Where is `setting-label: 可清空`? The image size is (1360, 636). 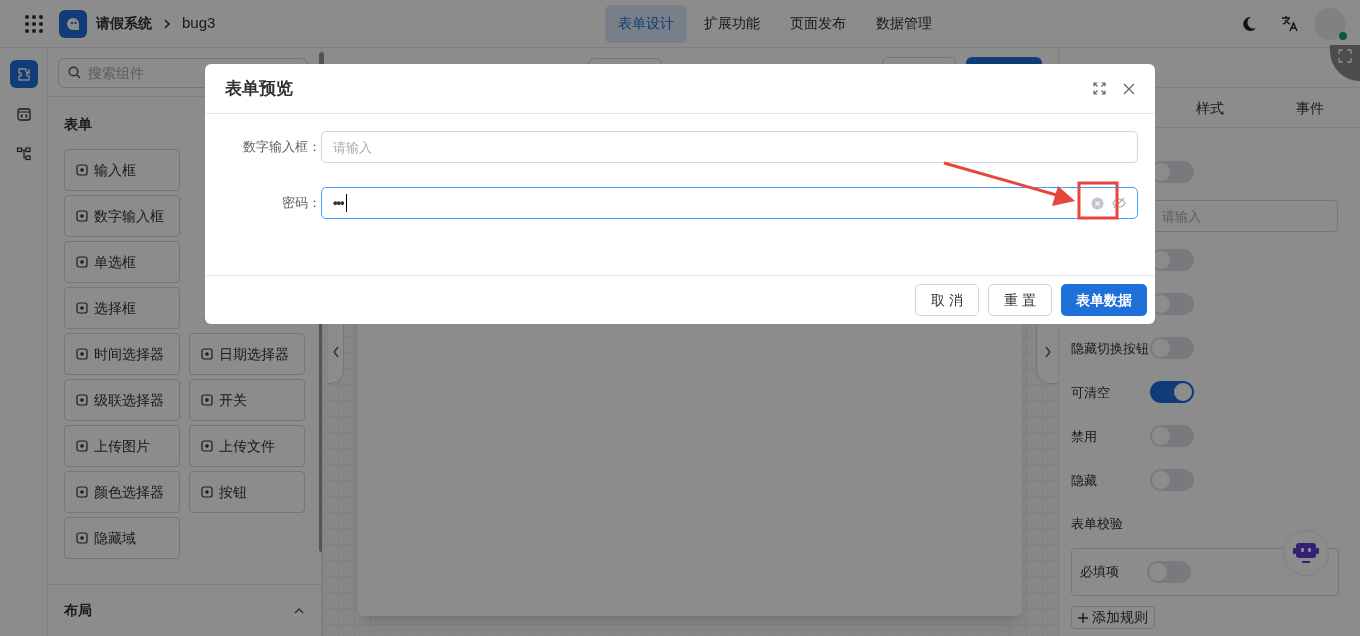
setting-label: 可清空 is located at coordinates (1090, 392).